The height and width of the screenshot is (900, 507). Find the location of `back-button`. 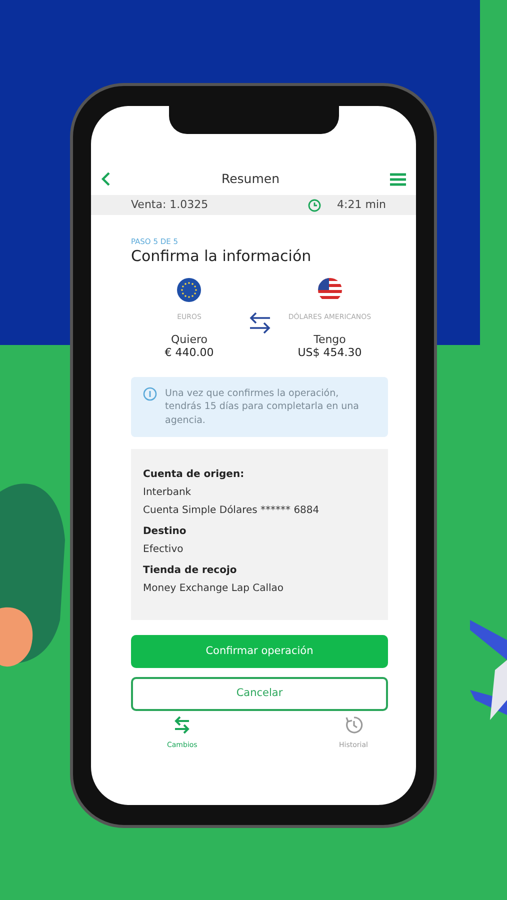

back-button is located at coordinates (106, 179).